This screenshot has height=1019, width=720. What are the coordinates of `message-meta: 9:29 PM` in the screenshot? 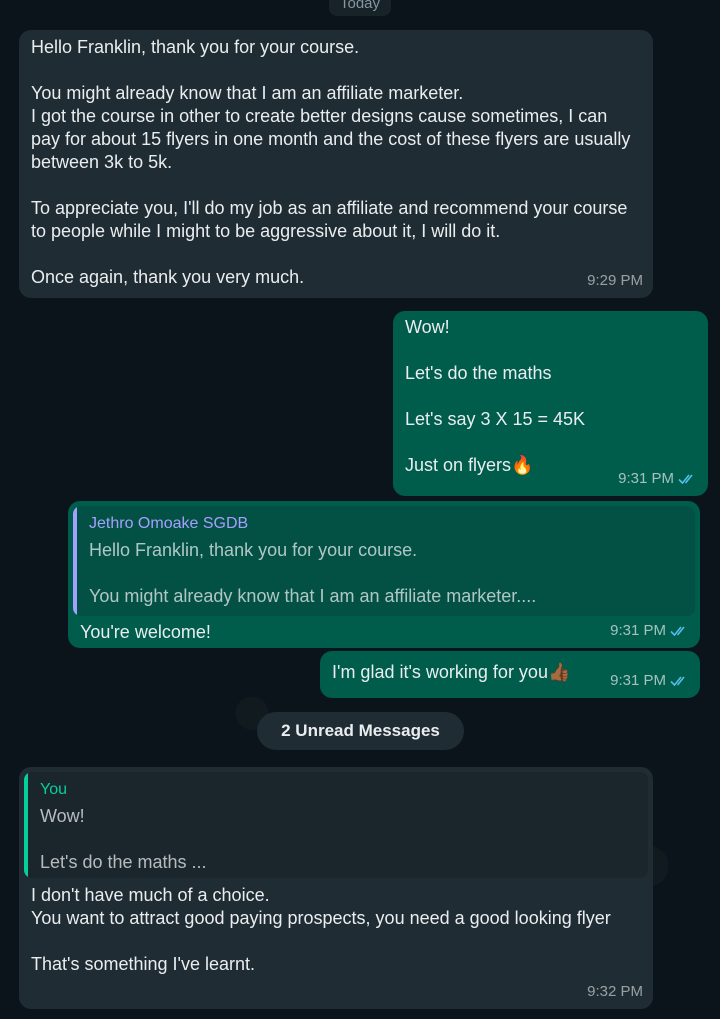 It's located at (615, 280).